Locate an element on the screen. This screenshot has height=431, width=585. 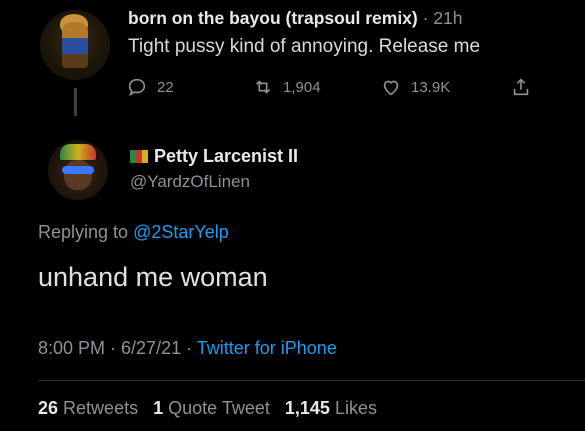
like-icon is located at coordinates (391, 88).